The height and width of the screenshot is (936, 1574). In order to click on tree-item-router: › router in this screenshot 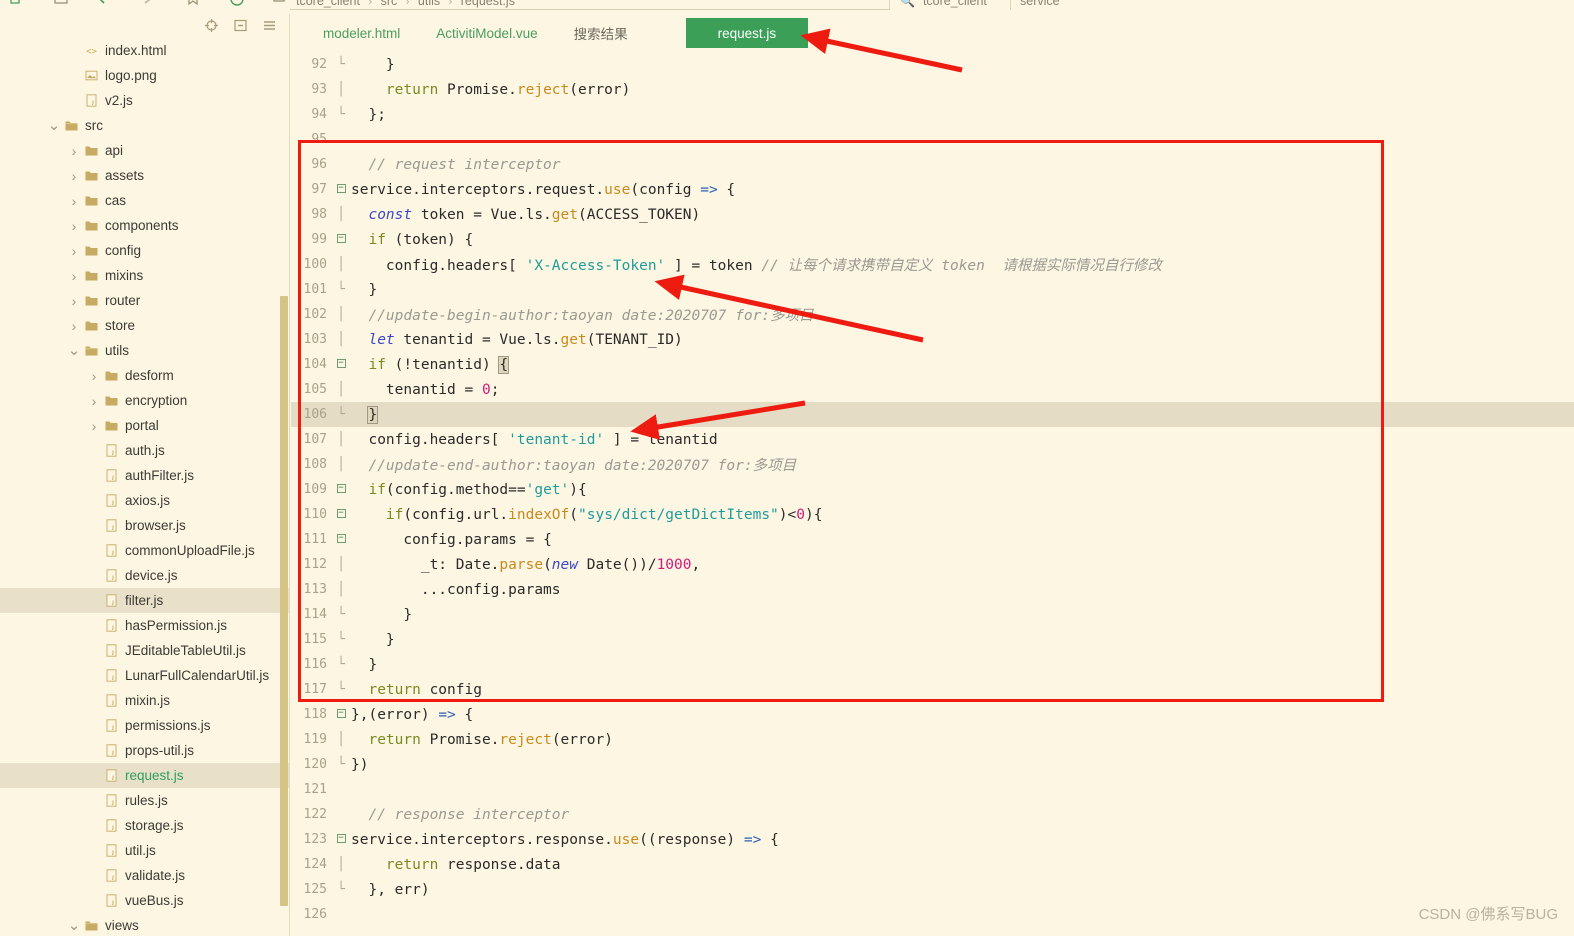, I will do `click(144, 300)`.